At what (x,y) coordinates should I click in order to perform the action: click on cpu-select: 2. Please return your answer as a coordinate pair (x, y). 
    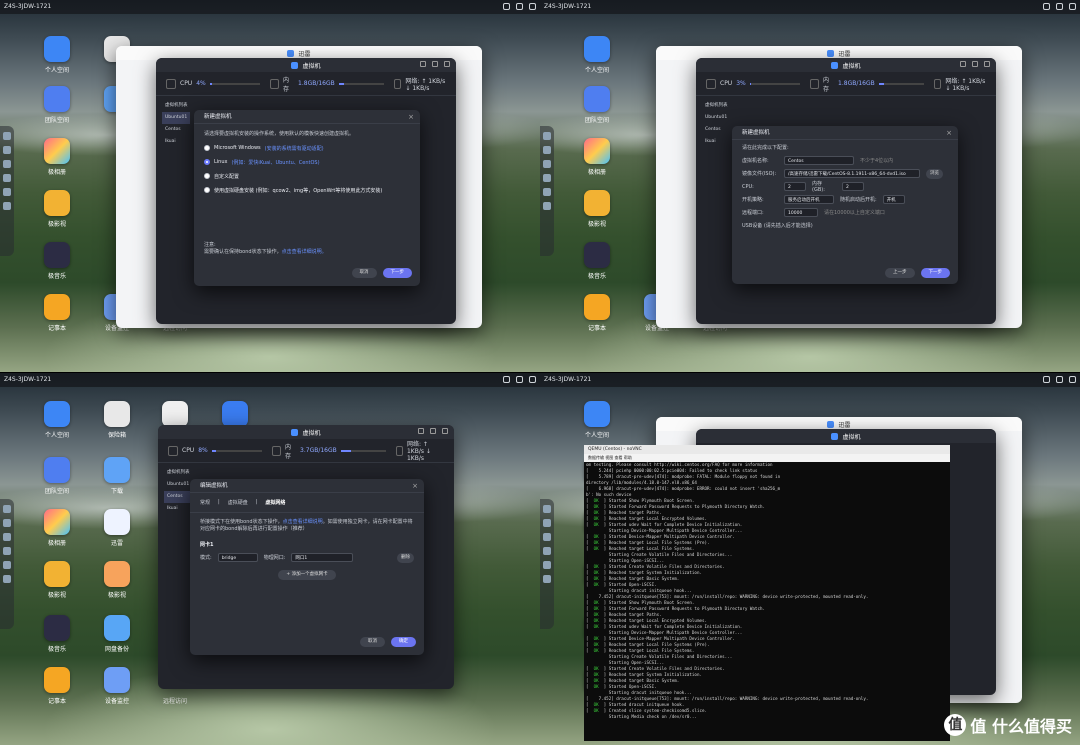
    Looking at the image, I should click on (795, 186).